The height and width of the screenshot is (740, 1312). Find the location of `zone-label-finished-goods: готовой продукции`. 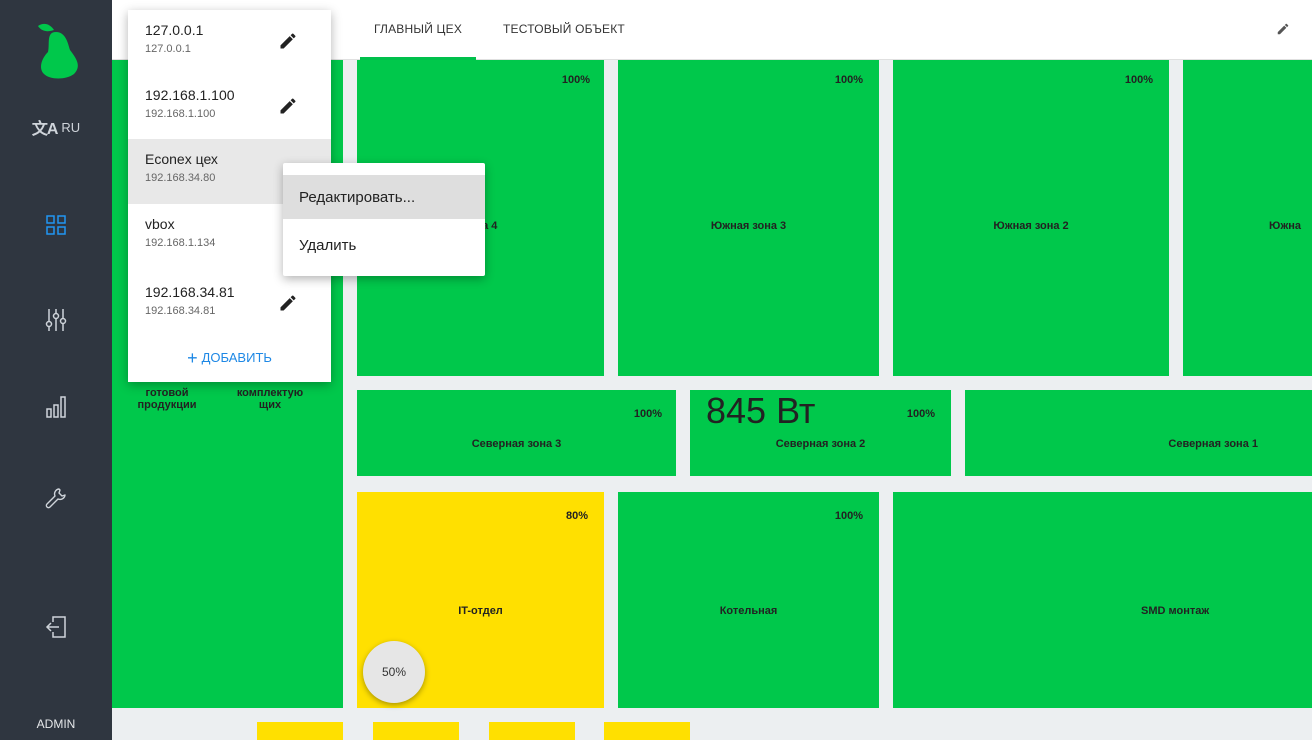

zone-label-finished-goods: готовой продукции is located at coordinates (167, 399).